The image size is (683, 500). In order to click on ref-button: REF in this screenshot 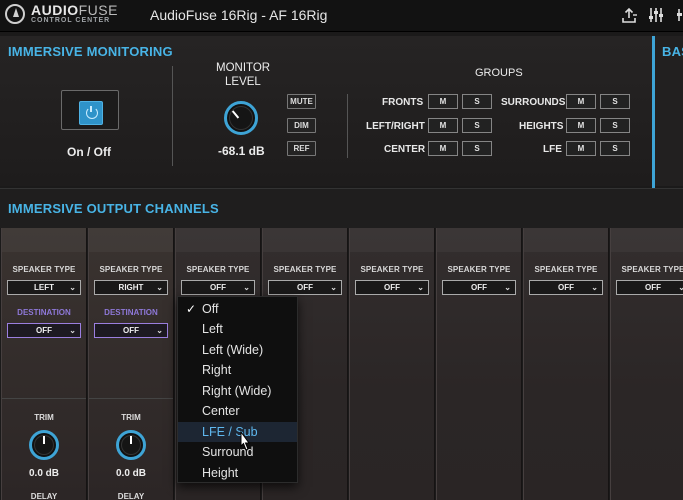, I will do `click(301, 148)`.